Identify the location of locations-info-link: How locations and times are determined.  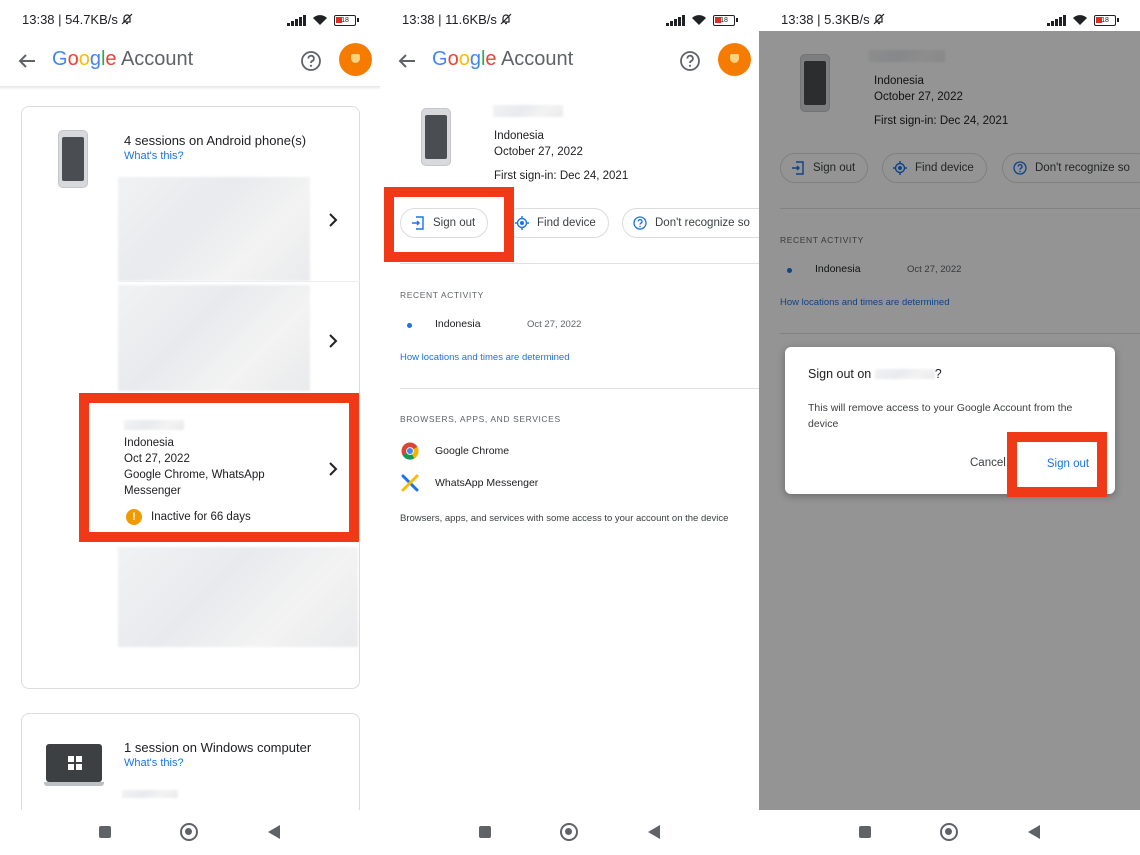
(485, 357).